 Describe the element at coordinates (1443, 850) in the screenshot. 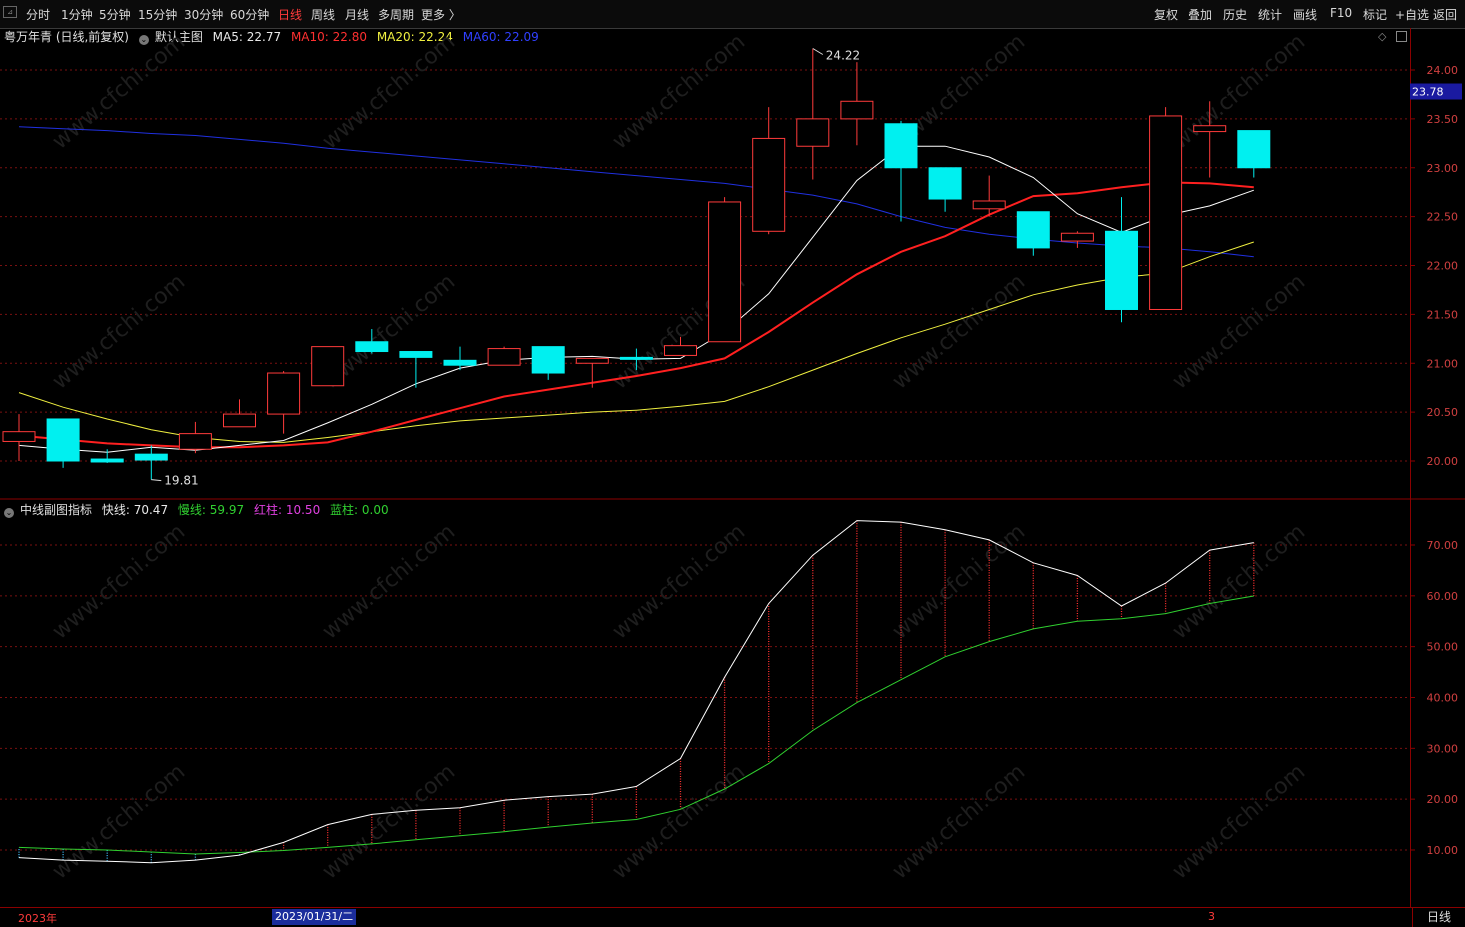

I see `sub-axis-label: 10.00` at that location.